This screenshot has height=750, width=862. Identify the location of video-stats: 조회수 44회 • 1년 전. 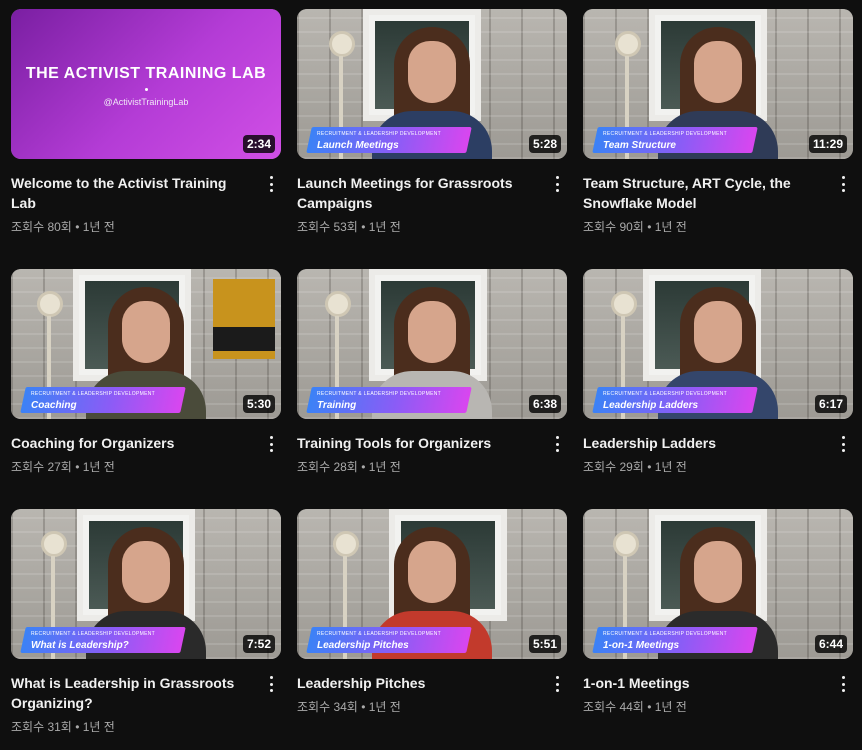
(703, 706).